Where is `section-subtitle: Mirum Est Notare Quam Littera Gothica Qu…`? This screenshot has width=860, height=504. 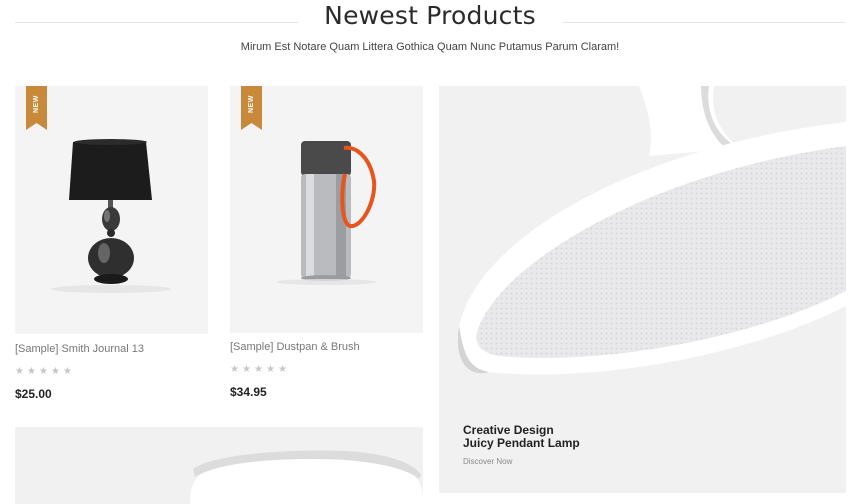 section-subtitle: Mirum Est Notare Quam Littera Gothica Qu… is located at coordinates (430, 47).